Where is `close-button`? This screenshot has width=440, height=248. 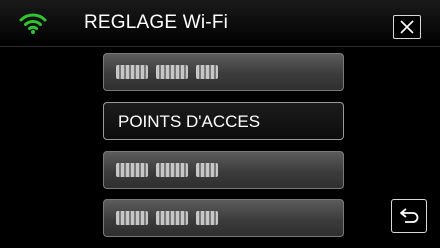
close-button is located at coordinates (407, 27).